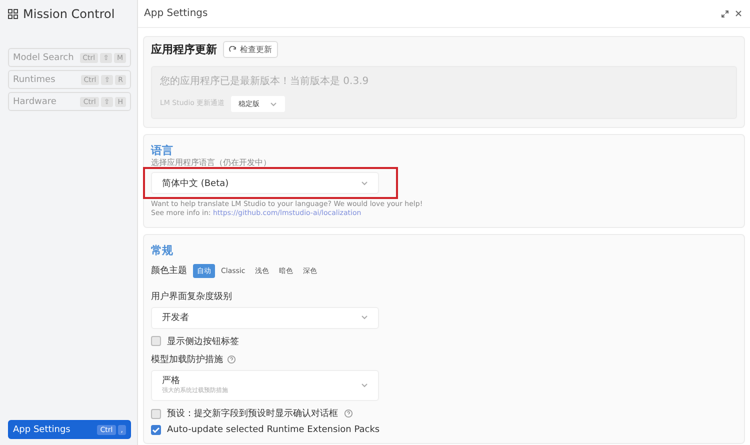  Describe the element at coordinates (211, 163) in the screenshot. I see `field-label: 选择应用程序语言（仍在开发中）` at that location.